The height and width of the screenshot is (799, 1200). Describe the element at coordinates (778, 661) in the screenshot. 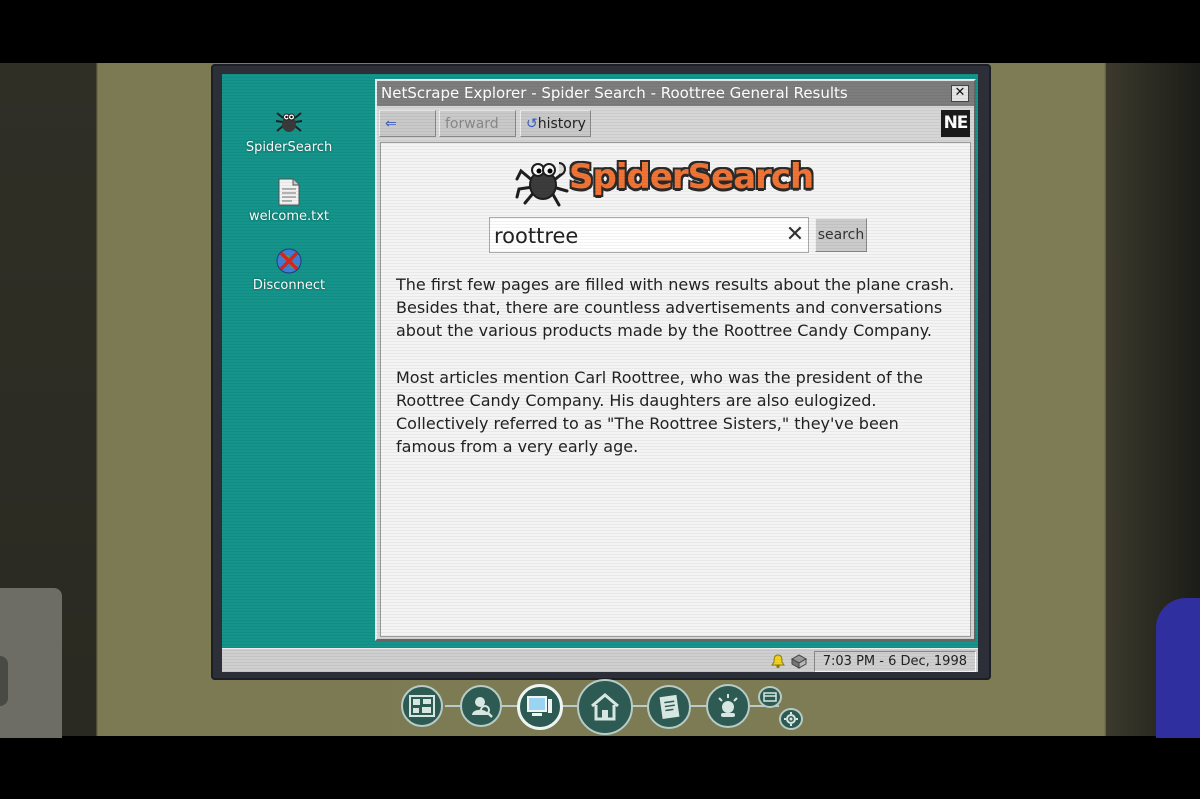

I see `notification-bell-icon` at that location.